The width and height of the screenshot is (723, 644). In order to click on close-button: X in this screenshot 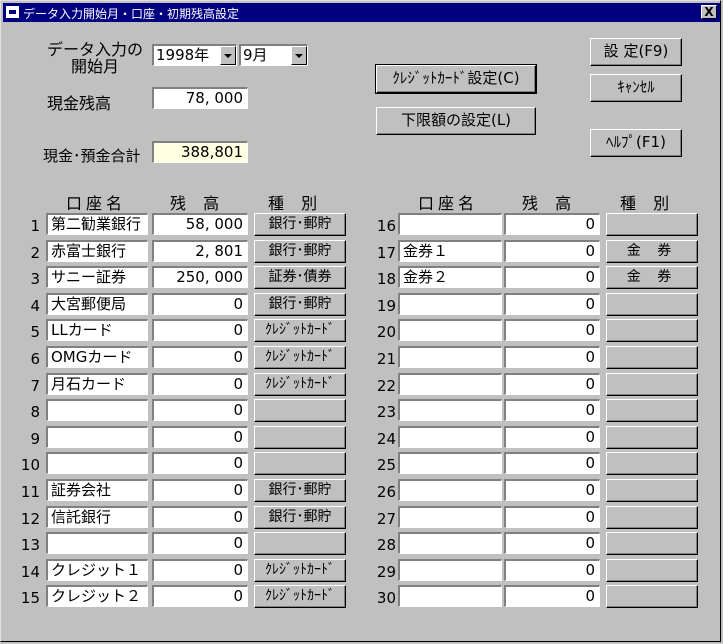, I will do `click(709, 12)`.